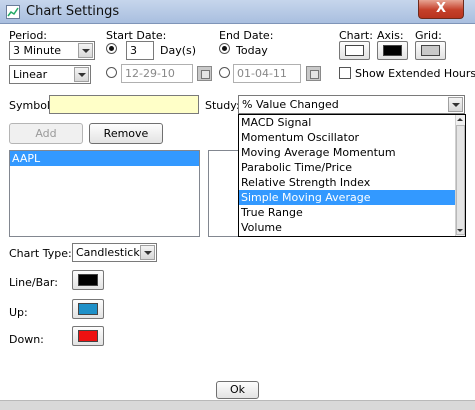 The height and width of the screenshot is (410, 475). I want to click on start-date-input: 12-29-10, so click(157, 73).